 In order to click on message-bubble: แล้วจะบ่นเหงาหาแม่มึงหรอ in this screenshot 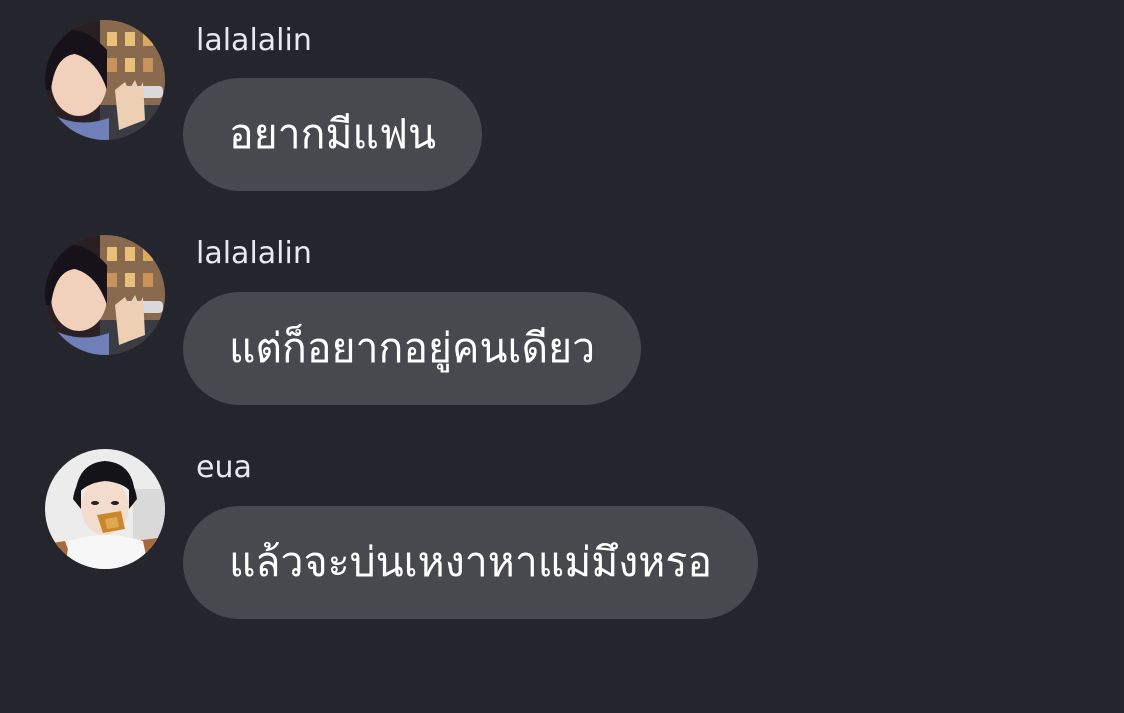, I will do `click(470, 562)`.